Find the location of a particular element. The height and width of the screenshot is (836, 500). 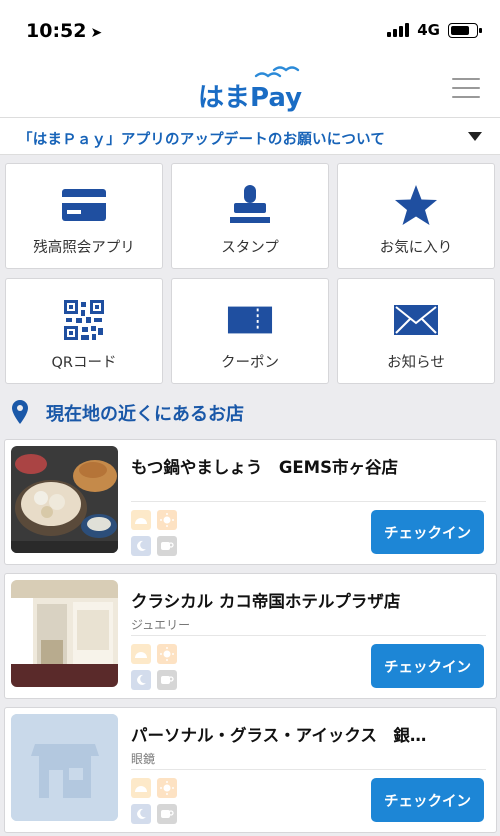

tile-coupon: クーポン is located at coordinates (250, 331).